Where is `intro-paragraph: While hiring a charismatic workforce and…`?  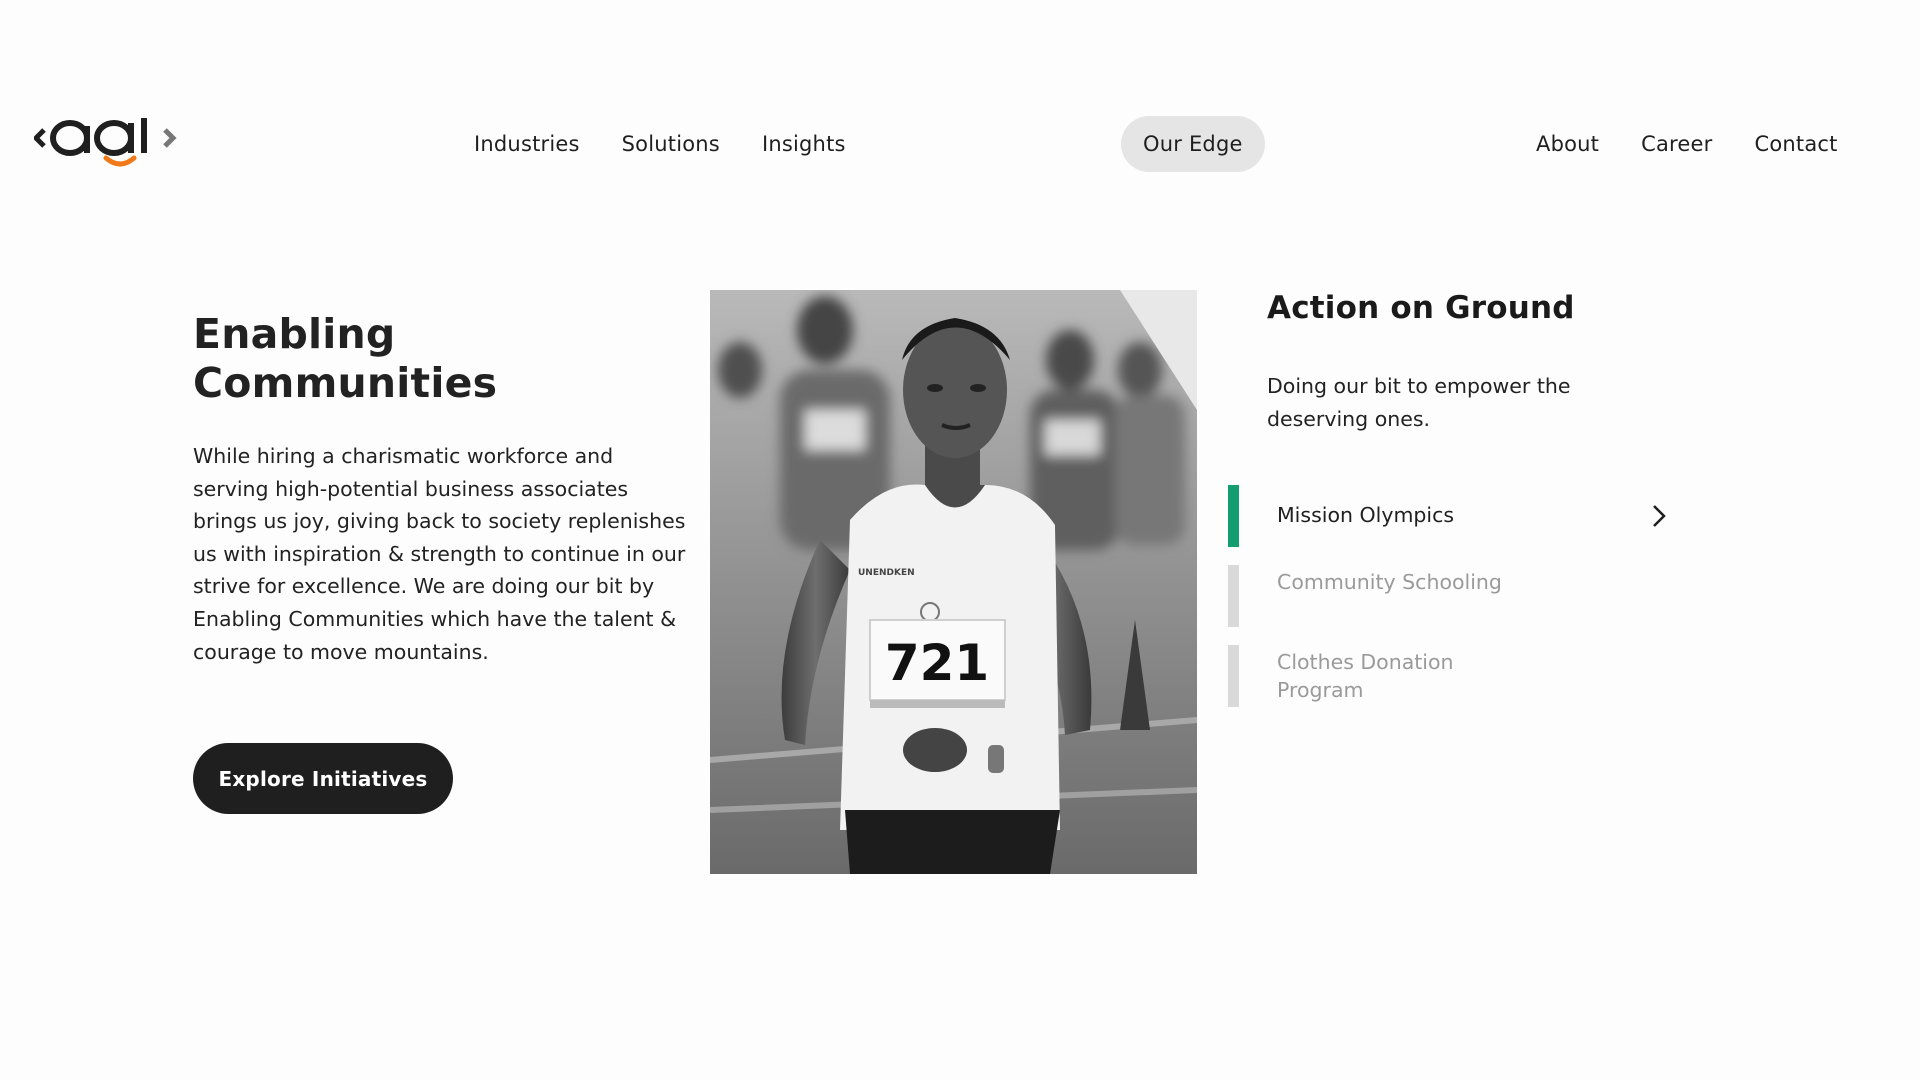 intro-paragraph: While hiring a charismatic workforce and… is located at coordinates (439, 554).